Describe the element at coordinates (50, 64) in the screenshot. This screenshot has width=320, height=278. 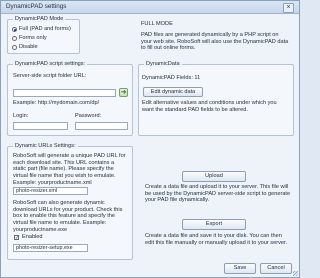
I see `script-legend: DynamicPAD script settings:` at that location.